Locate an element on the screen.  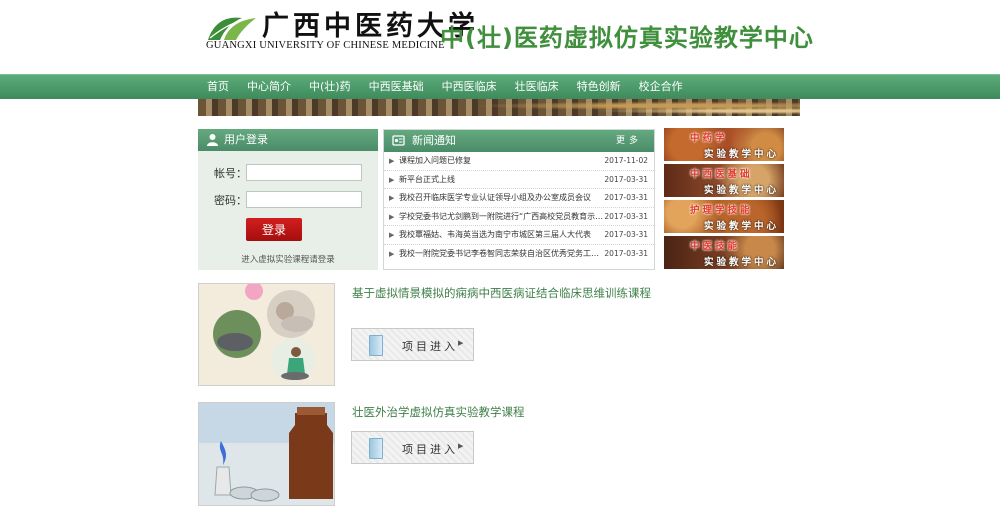
news-panel-title: 新闻通知 is located at coordinates (434, 140).